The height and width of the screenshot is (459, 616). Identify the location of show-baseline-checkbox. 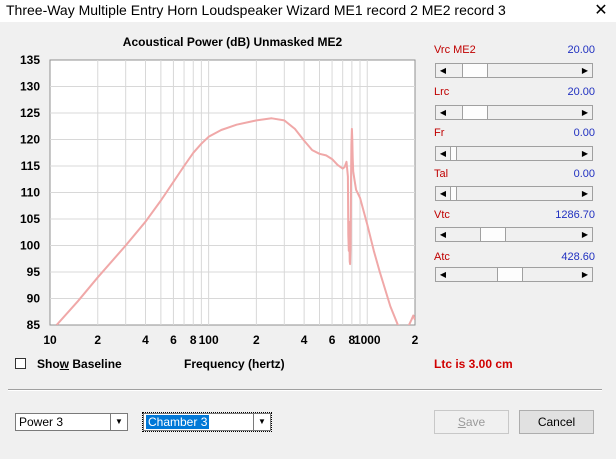
(20, 363).